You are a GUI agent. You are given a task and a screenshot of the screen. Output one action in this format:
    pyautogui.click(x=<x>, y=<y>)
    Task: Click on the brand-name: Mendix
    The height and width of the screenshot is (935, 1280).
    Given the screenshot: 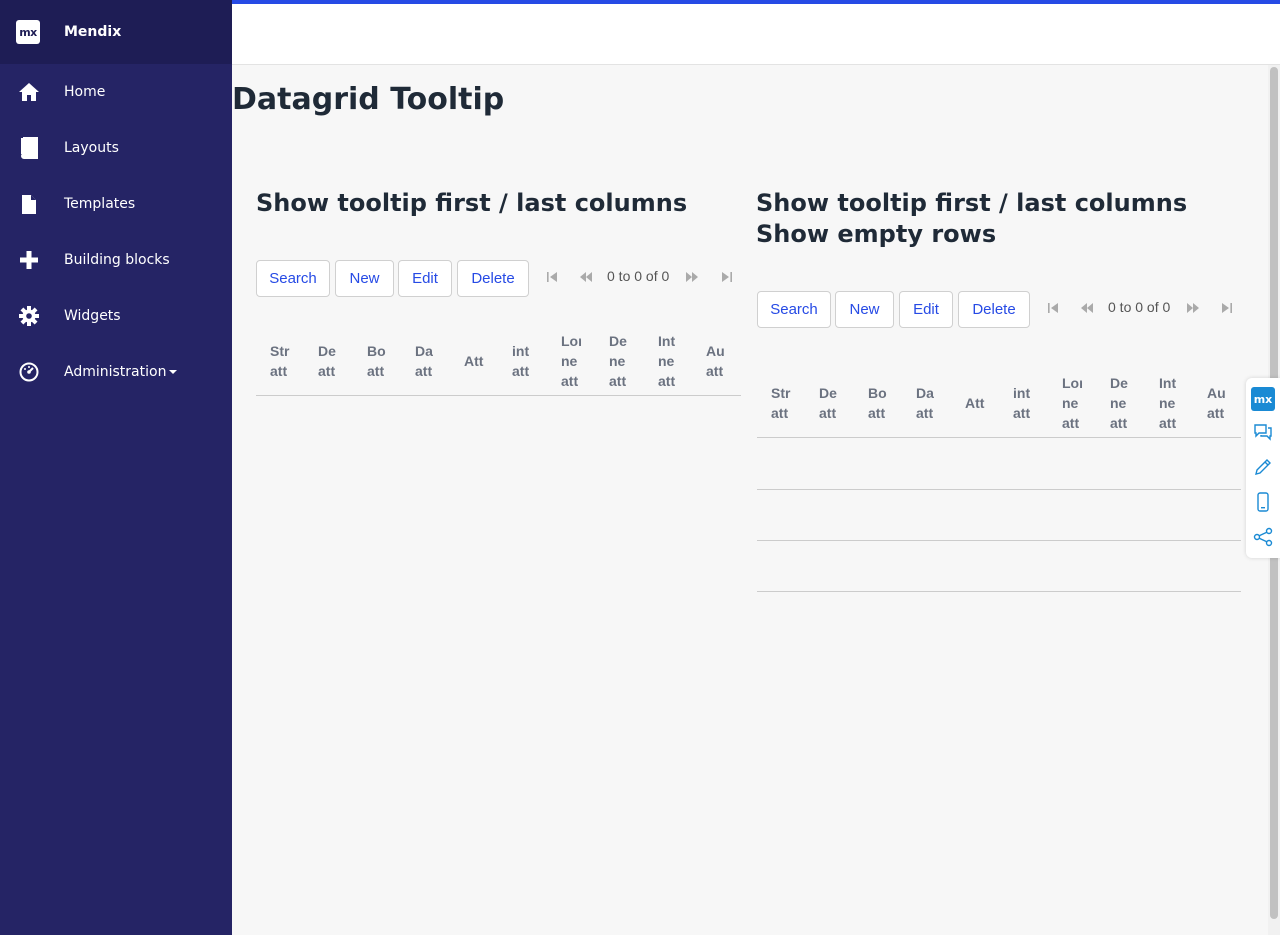 What is the action you would take?
    pyautogui.click(x=93, y=32)
    